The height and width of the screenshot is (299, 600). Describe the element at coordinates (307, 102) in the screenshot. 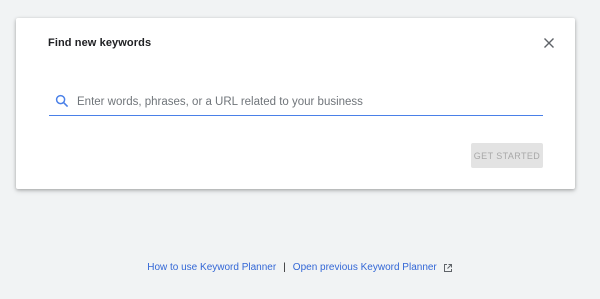

I see `search-input` at that location.